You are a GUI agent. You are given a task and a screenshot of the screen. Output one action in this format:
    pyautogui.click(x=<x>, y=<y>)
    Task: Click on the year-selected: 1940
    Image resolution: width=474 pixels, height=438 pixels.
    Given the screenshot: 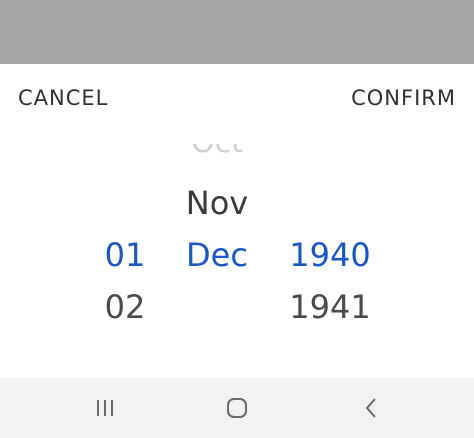 What is the action you would take?
    pyautogui.click(x=330, y=255)
    